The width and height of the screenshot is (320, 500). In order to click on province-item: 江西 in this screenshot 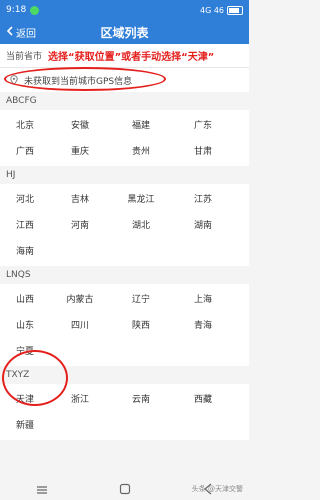, I will do `click(25, 224)`.